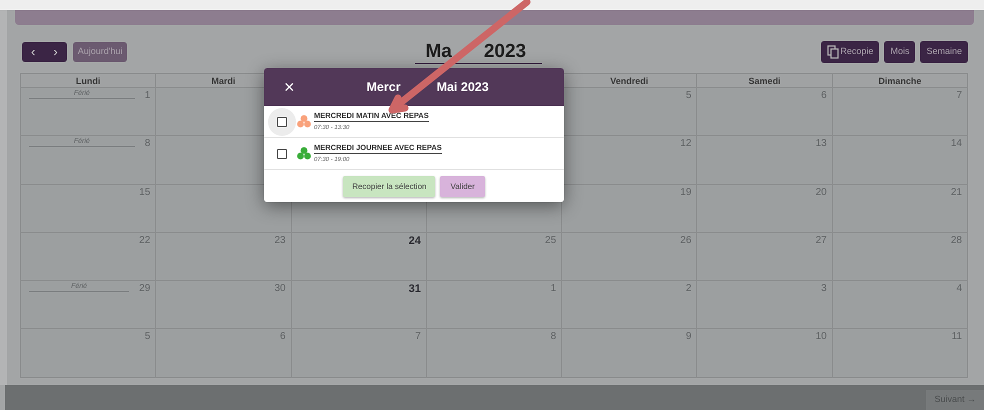 The width and height of the screenshot is (984, 410). Describe the element at coordinates (550, 240) in the screenshot. I see `day-number: 25` at that location.